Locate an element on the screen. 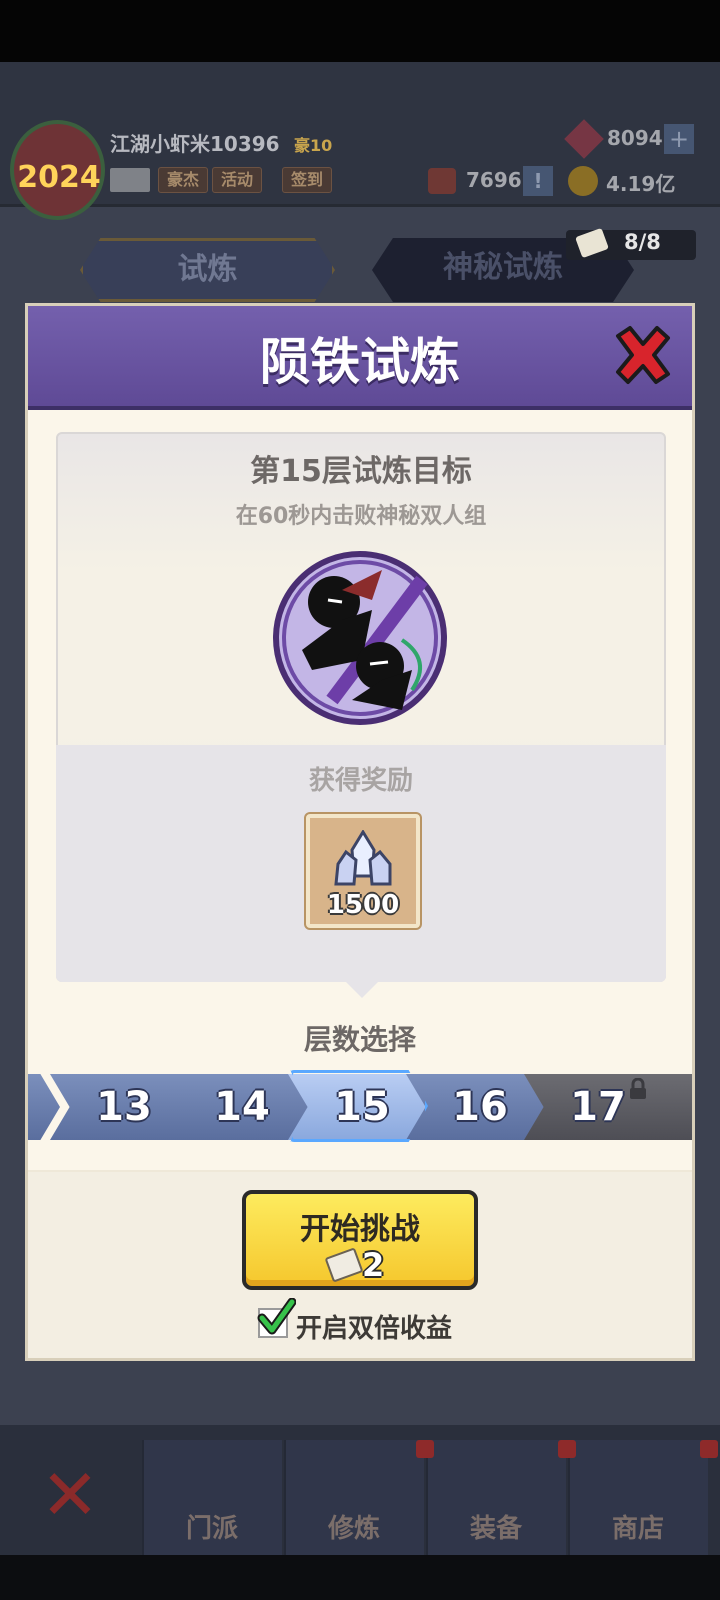 The height and width of the screenshot is (1600, 720). coin-count: 4.19亿 is located at coordinates (641, 184).